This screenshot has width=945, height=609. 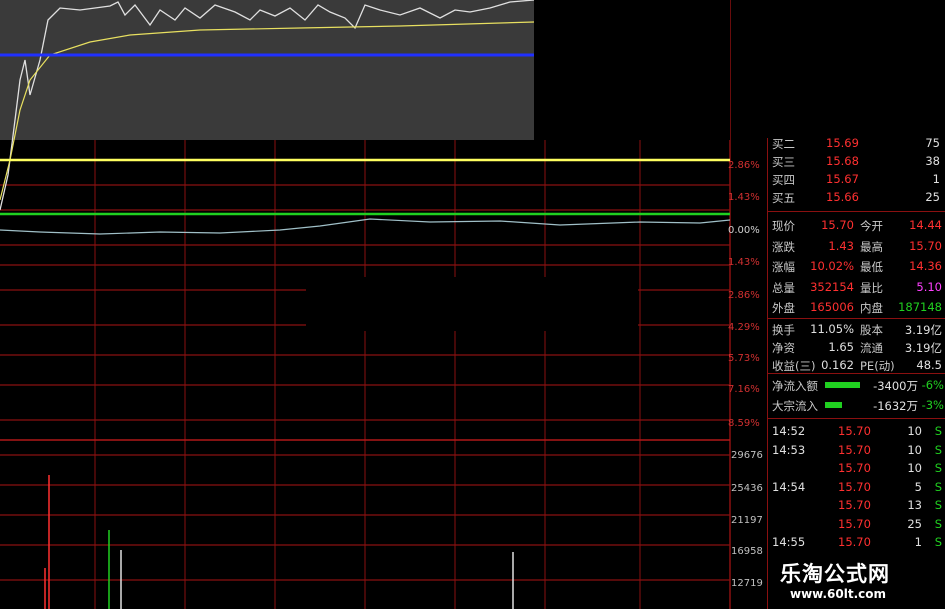 I want to click on bid-label: 买四, so click(x=783, y=180).